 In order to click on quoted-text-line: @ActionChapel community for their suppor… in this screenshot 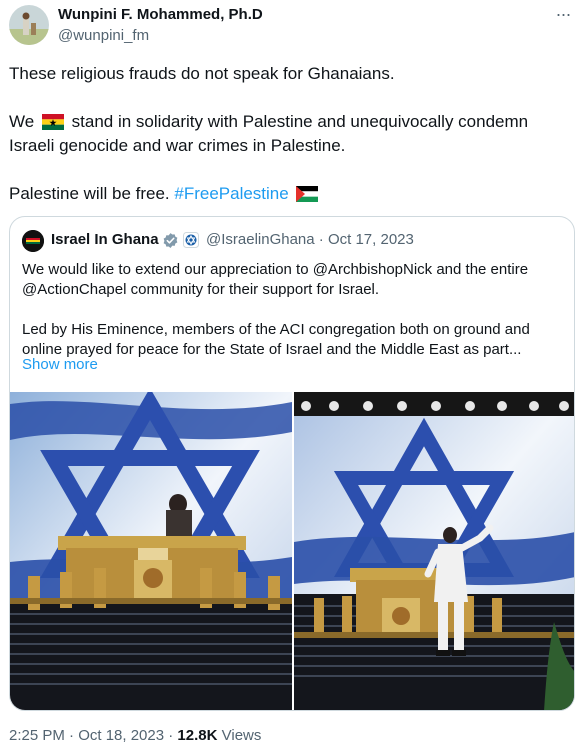, I will do `click(200, 290)`.